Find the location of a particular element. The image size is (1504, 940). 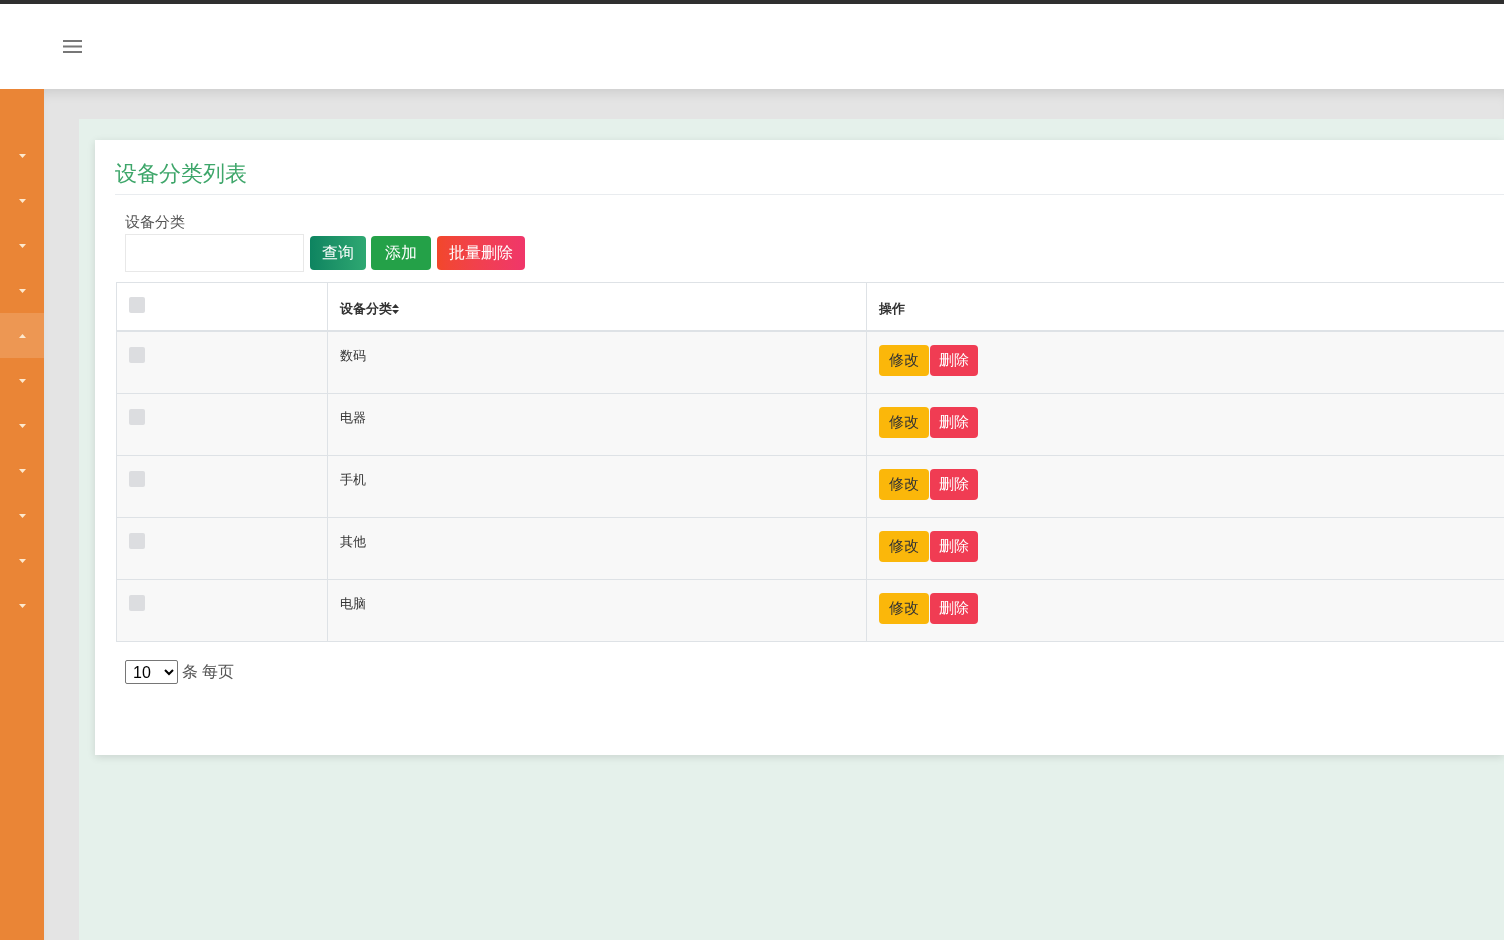

table-cell: 电器 is located at coordinates (596, 424).